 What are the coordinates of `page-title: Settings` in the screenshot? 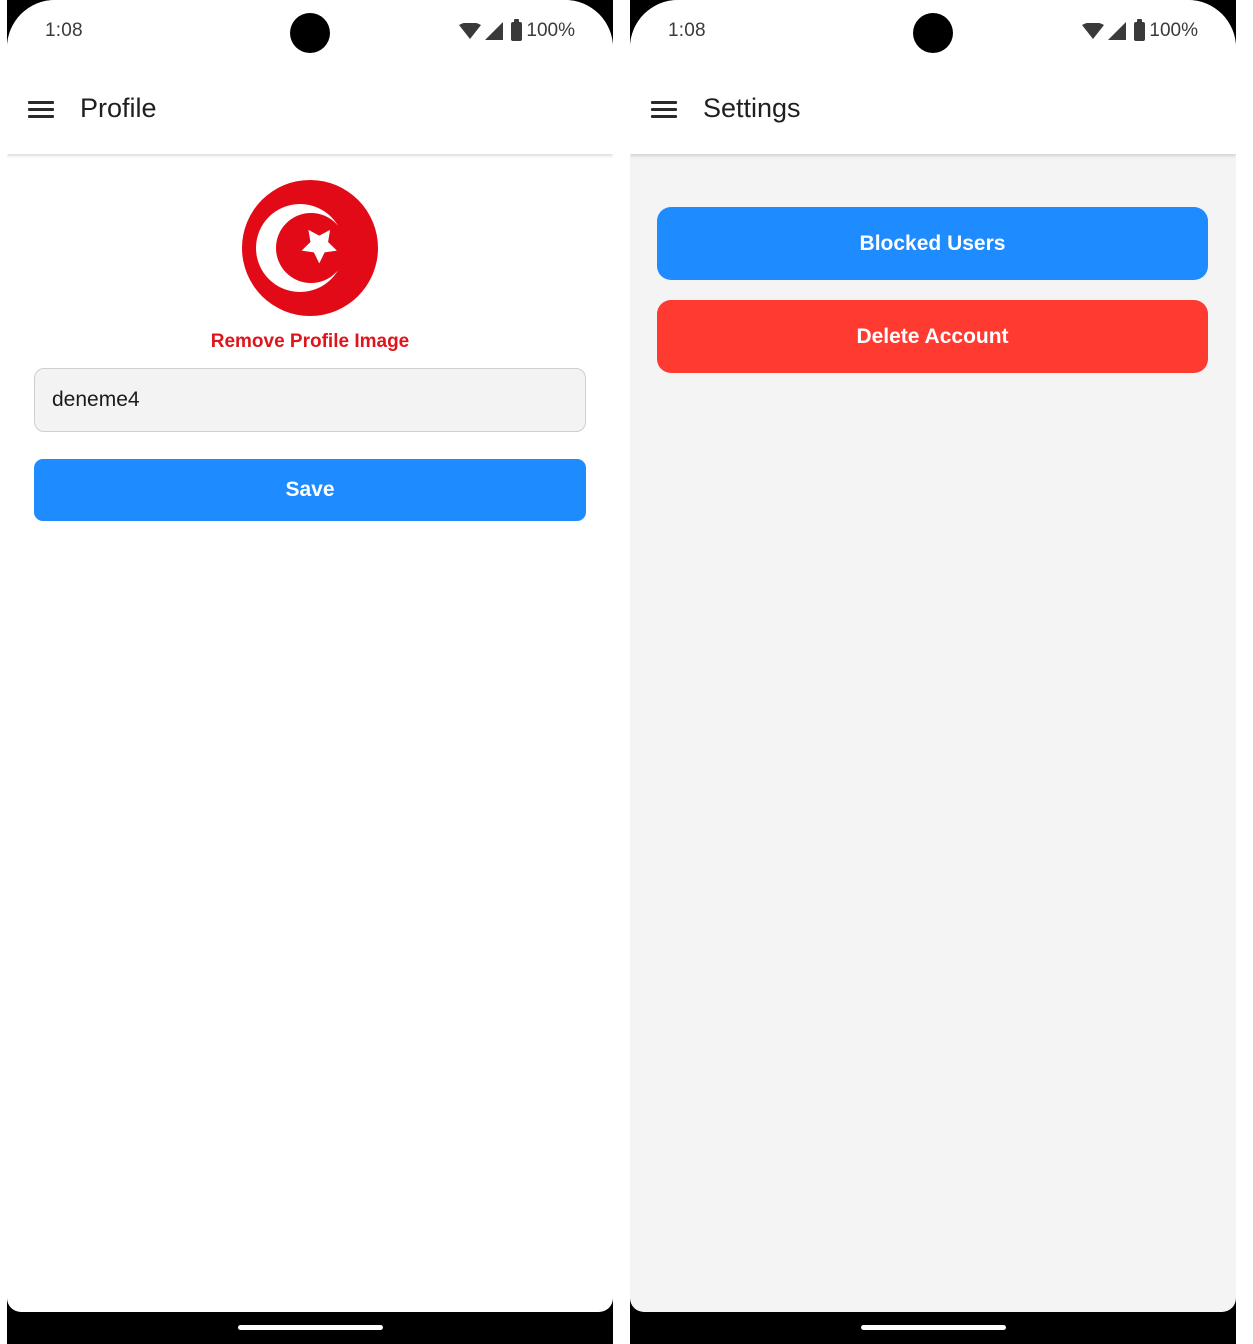 It's located at (752, 108).